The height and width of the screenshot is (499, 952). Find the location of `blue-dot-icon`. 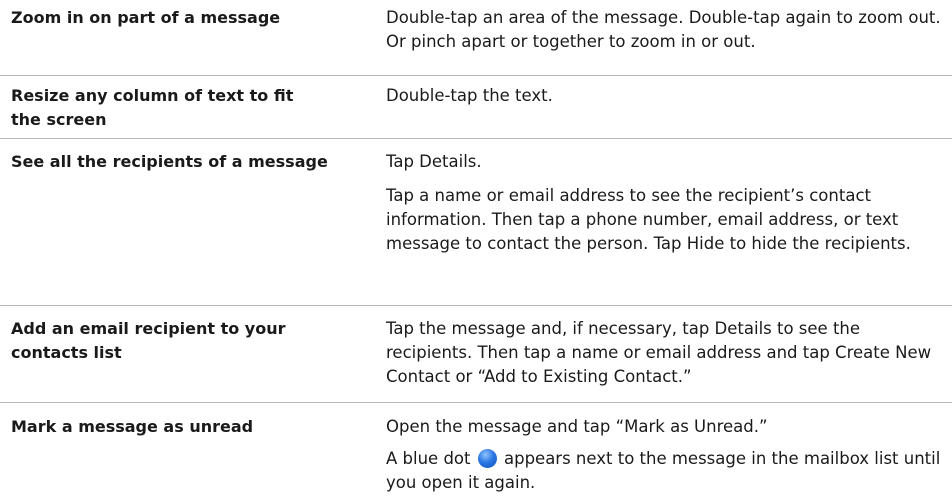

blue-dot-icon is located at coordinates (487, 458).